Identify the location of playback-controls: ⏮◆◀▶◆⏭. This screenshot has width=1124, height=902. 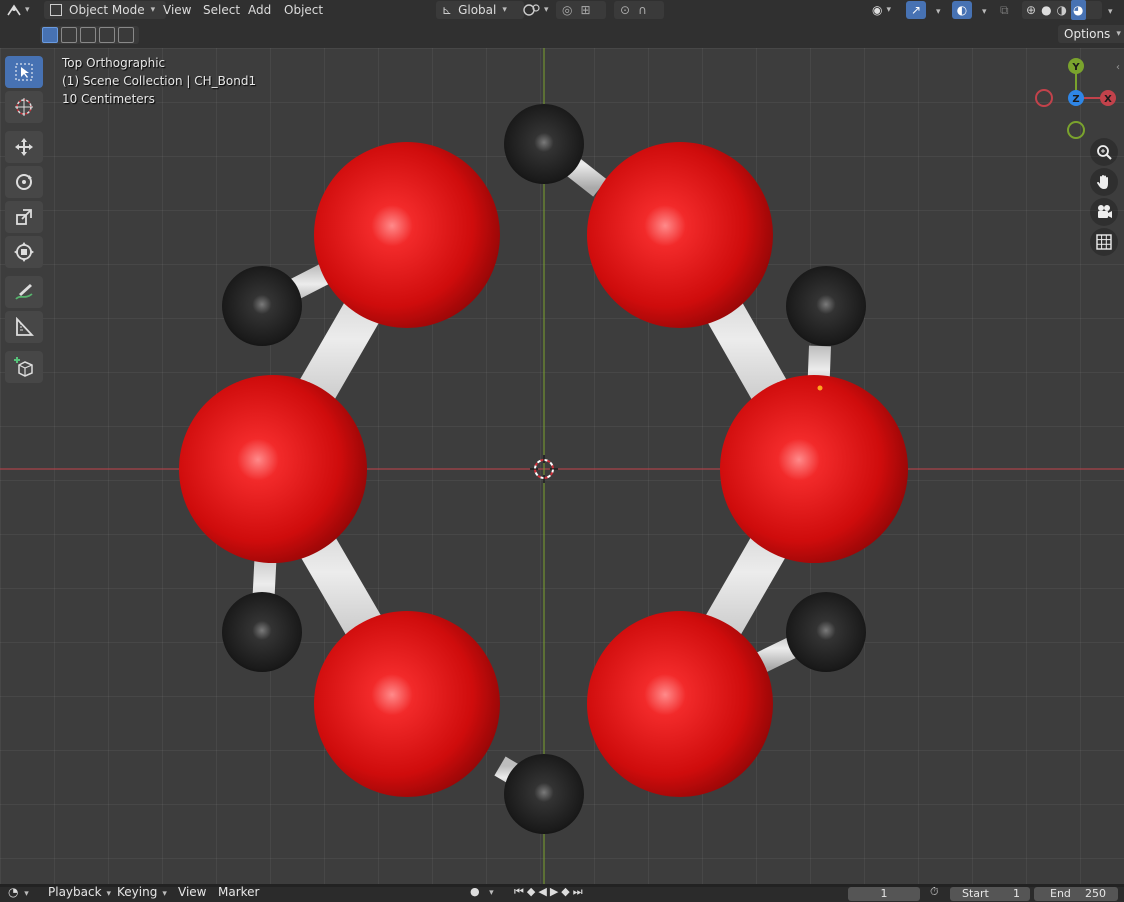
(550, 892).